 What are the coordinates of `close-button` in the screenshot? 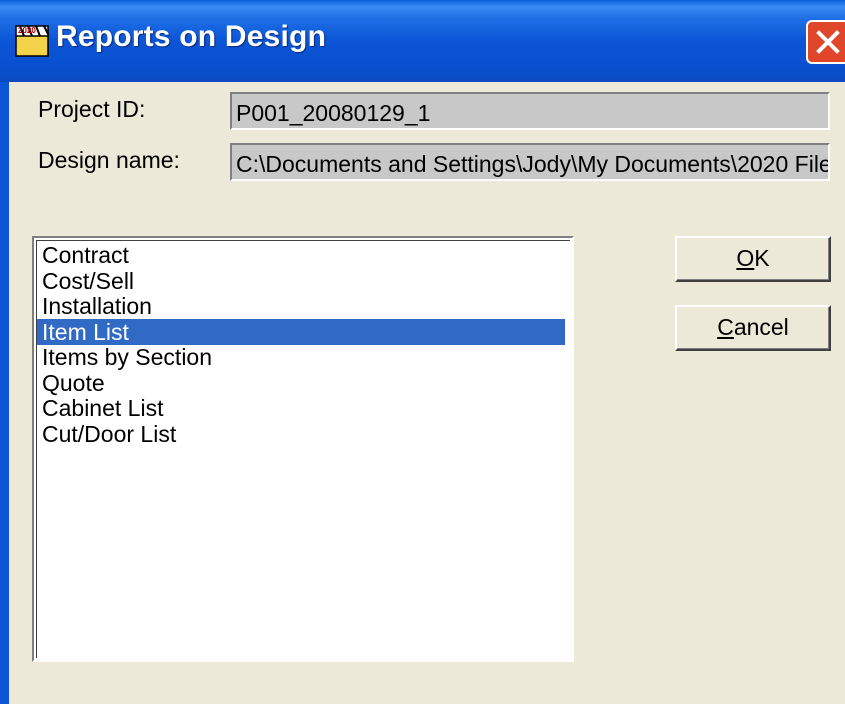 It's located at (825, 42).